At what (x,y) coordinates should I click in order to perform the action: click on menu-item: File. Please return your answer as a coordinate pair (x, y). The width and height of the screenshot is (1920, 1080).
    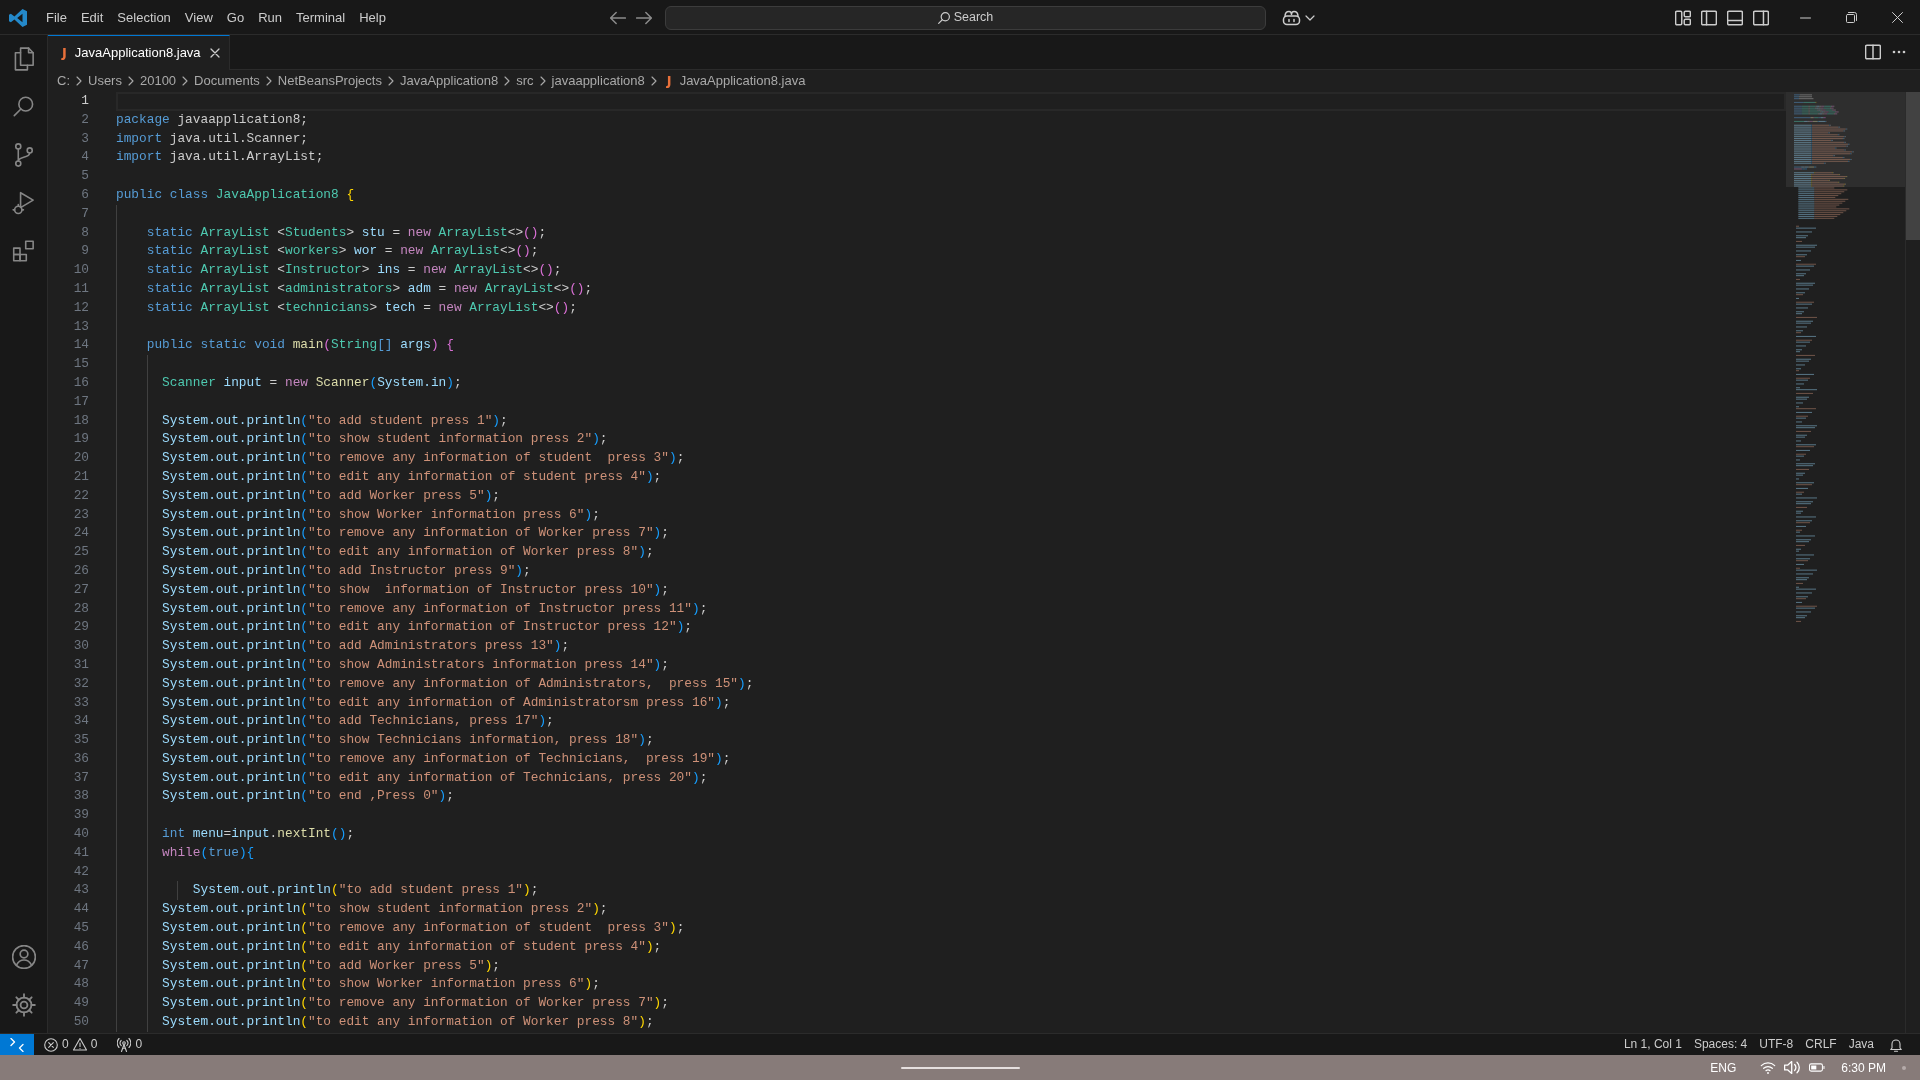
    Looking at the image, I should click on (56, 17).